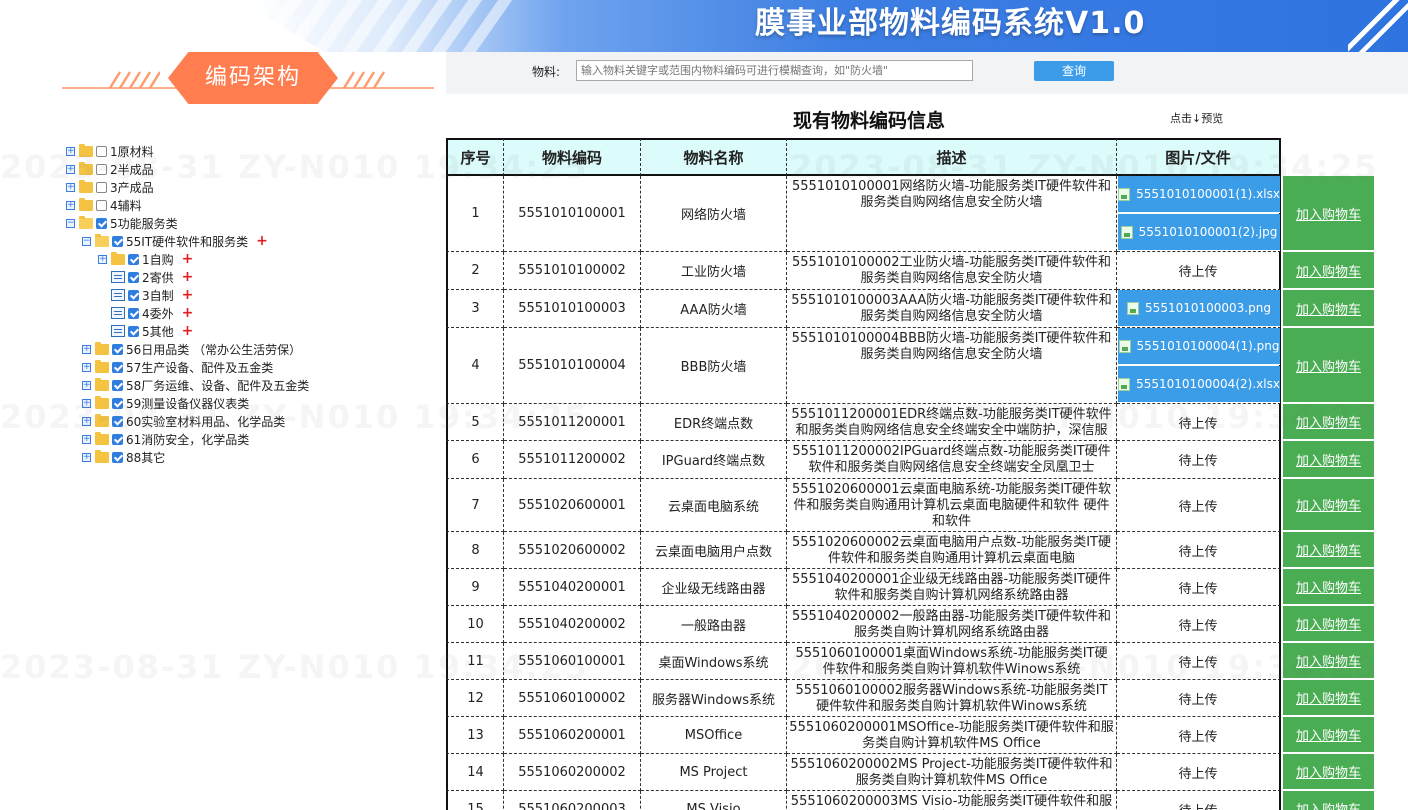 This screenshot has width=1408, height=810. What do you see at coordinates (213, 349) in the screenshot?
I see `tree-label: 56日用品类 （常办公生活劳保）` at bounding box center [213, 349].